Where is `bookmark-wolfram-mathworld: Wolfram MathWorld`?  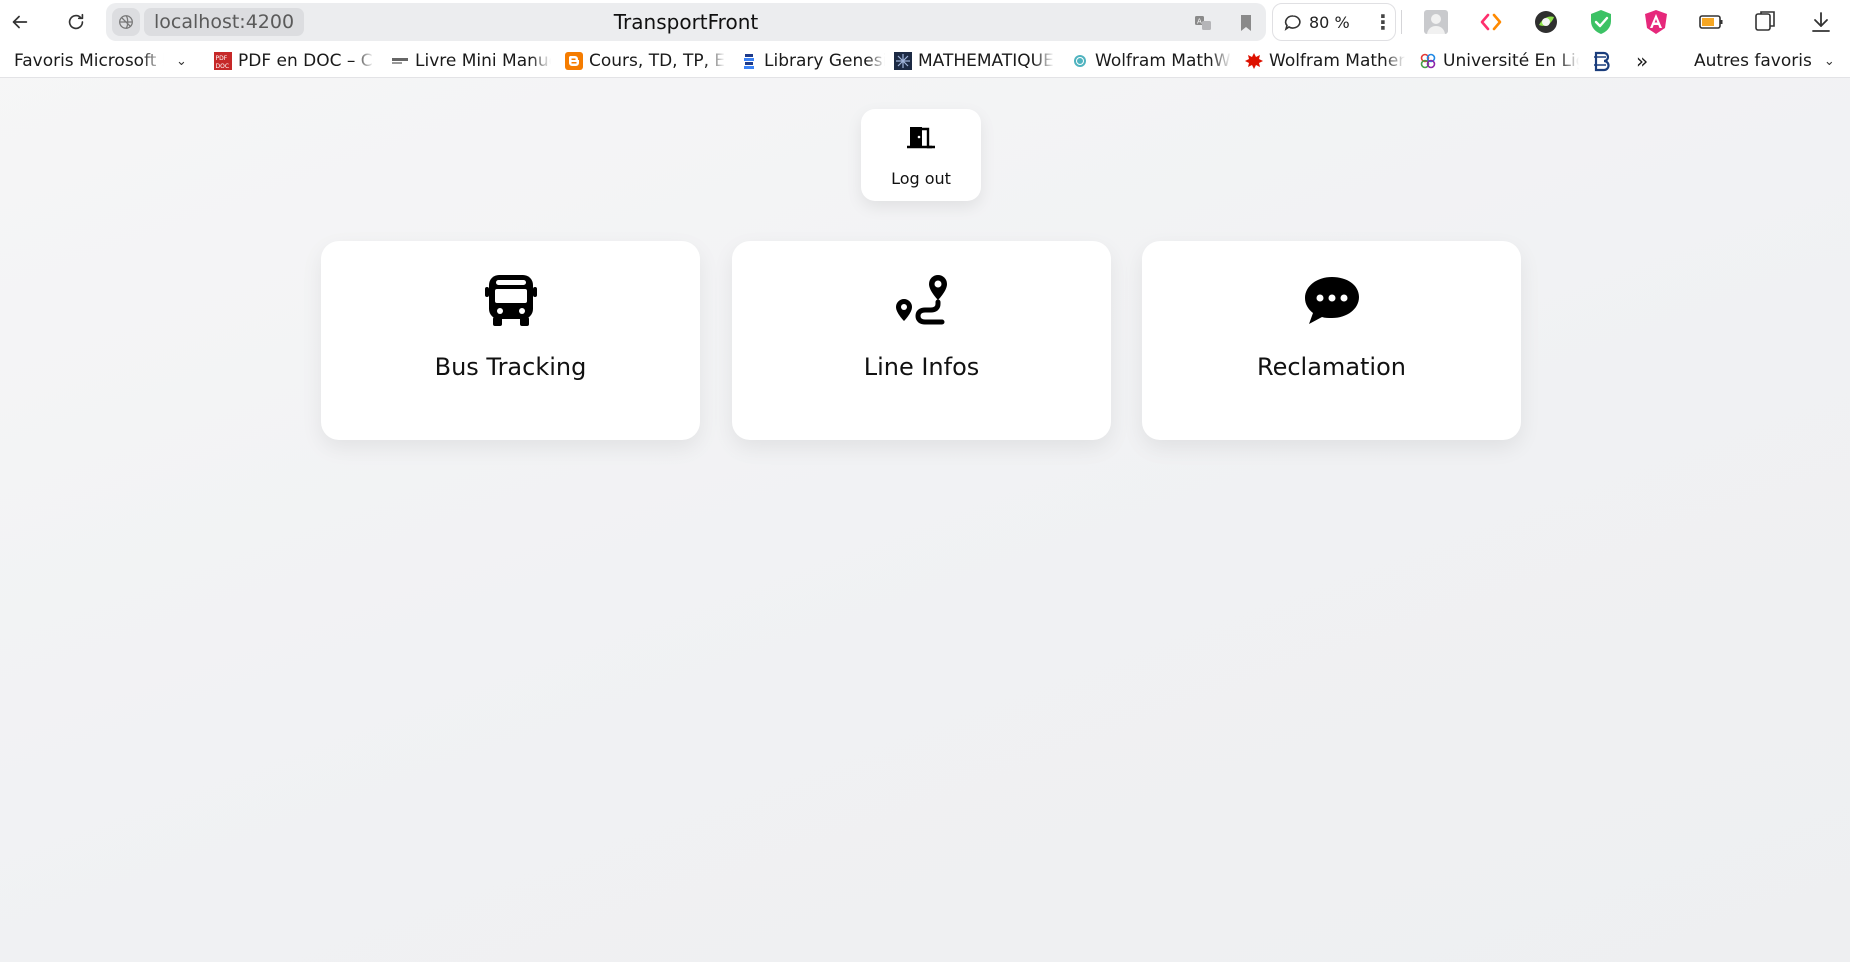
bookmark-wolfram-mathworld: Wolfram MathWorld is located at coordinates (1151, 61).